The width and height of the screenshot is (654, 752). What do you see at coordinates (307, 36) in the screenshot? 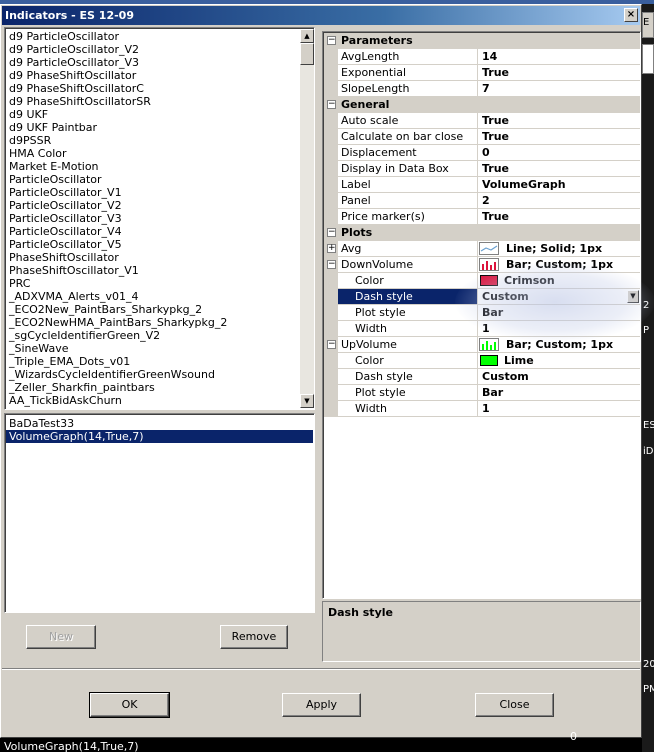
I see `scroll-up-icon: ▲` at bounding box center [307, 36].